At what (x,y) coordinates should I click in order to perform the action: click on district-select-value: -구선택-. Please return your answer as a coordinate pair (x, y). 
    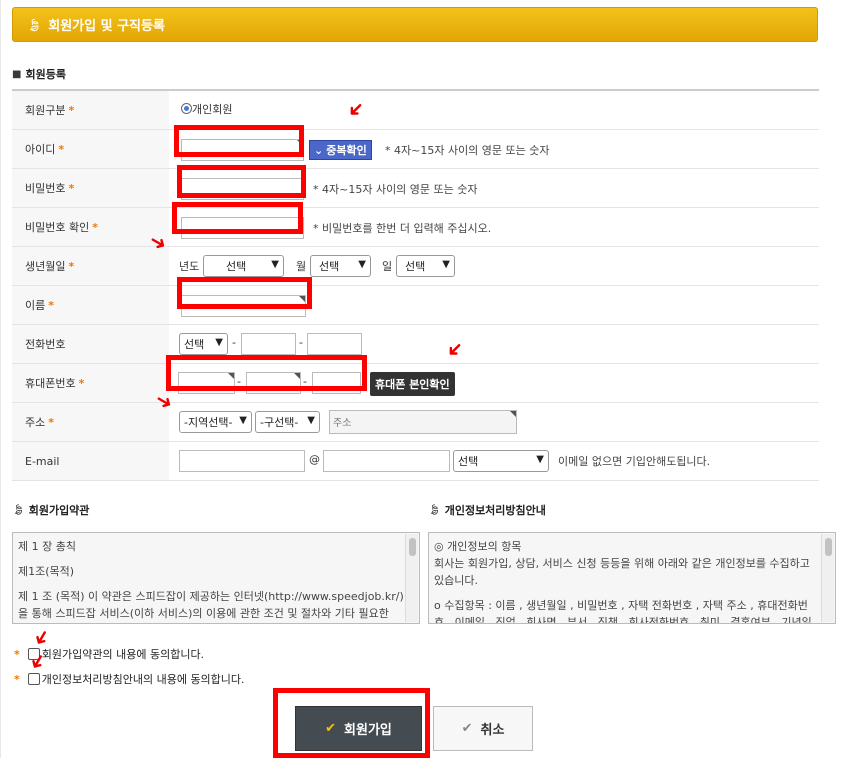
    Looking at the image, I should click on (279, 422).